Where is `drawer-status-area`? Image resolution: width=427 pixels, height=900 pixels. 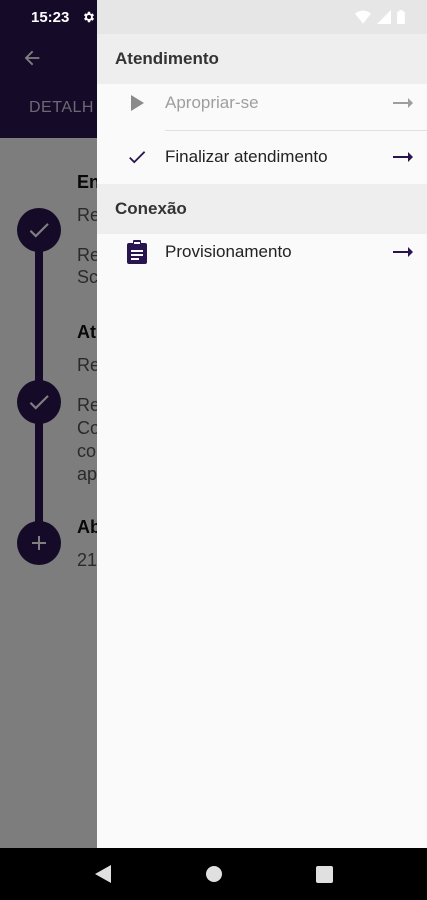
drawer-status-area is located at coordinates (262, 17).